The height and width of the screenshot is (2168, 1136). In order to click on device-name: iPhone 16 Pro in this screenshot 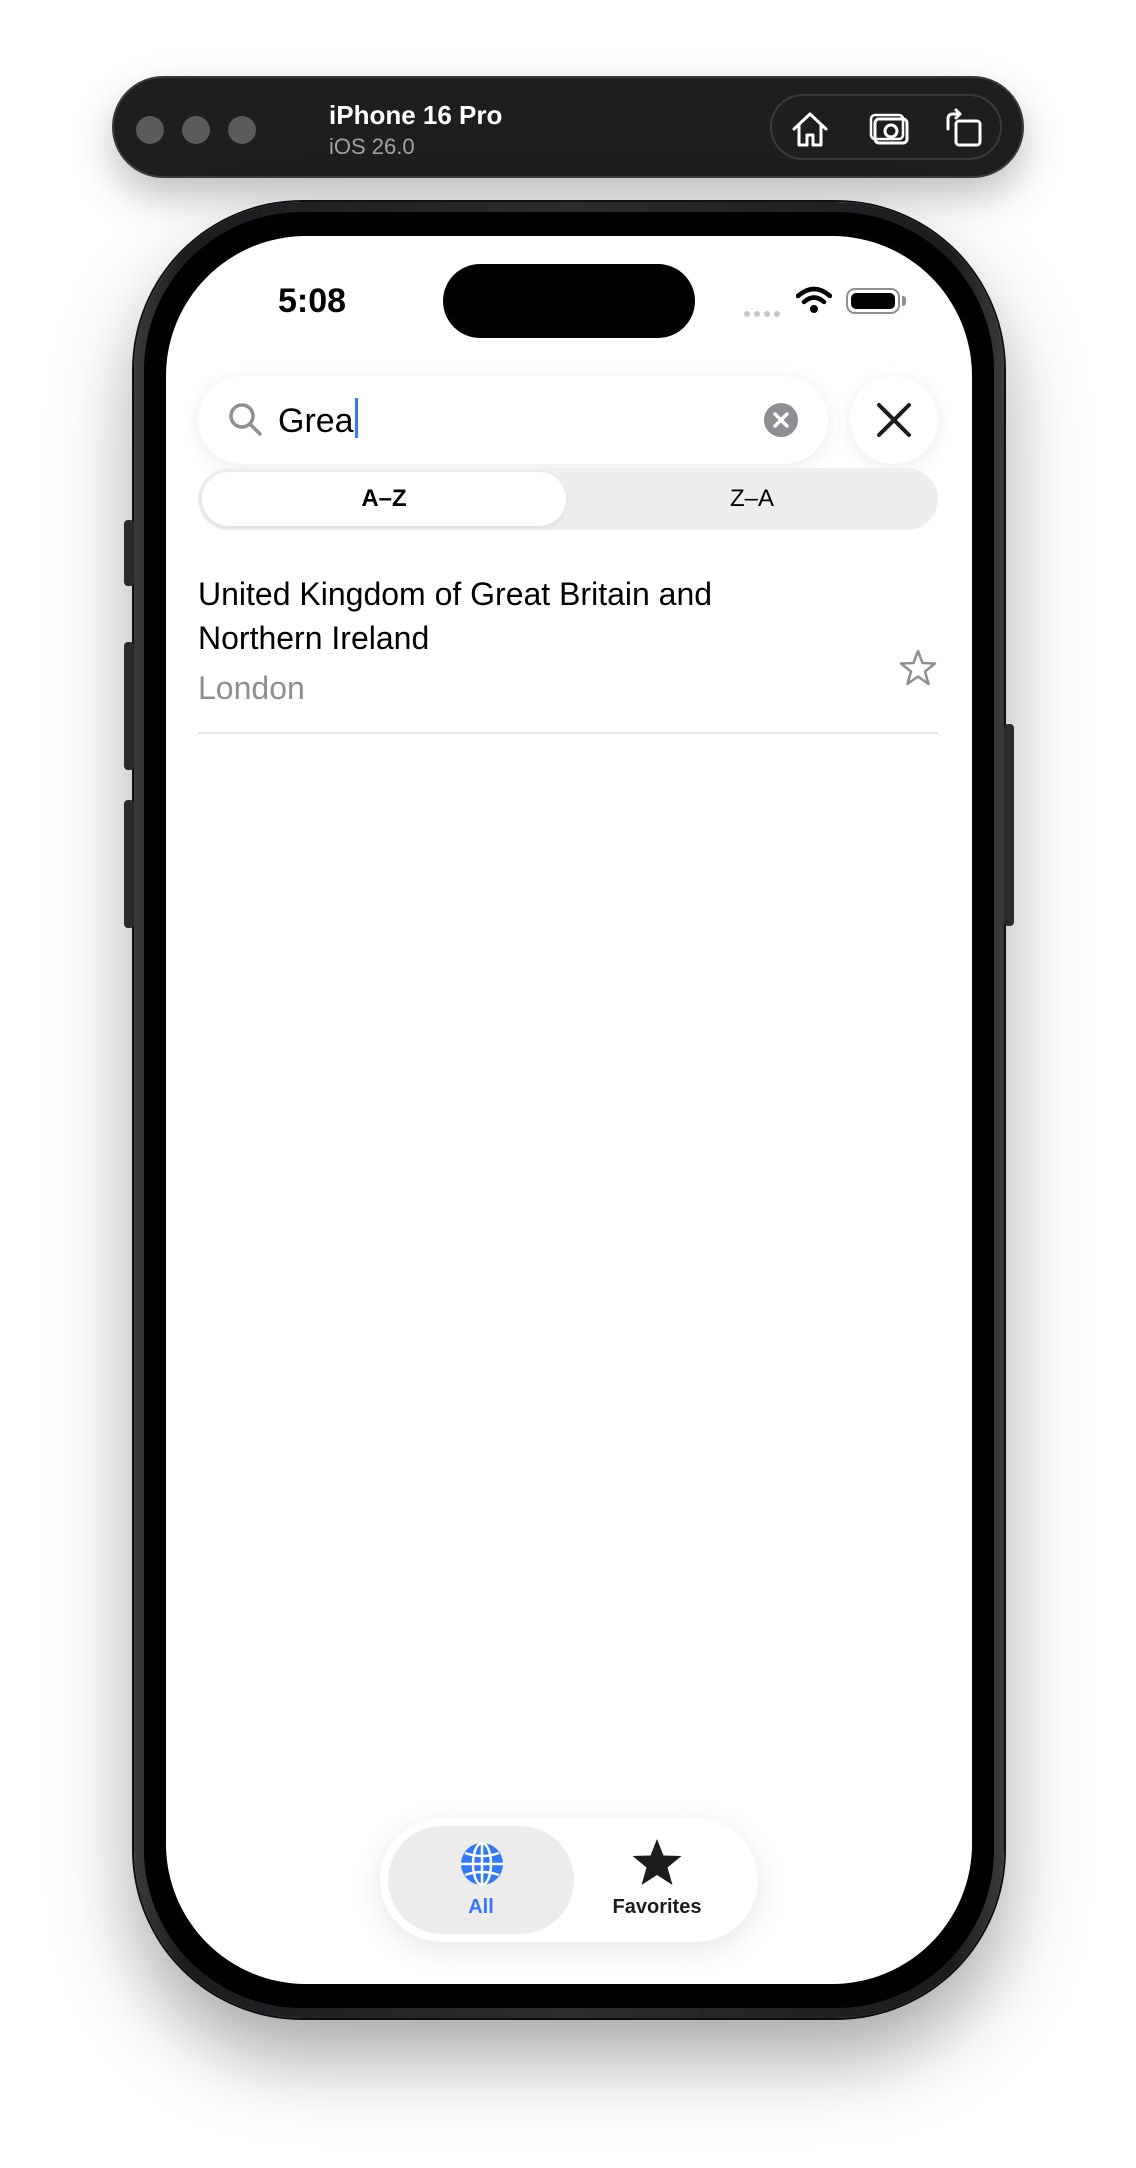, I will do `click(416, 115)`.